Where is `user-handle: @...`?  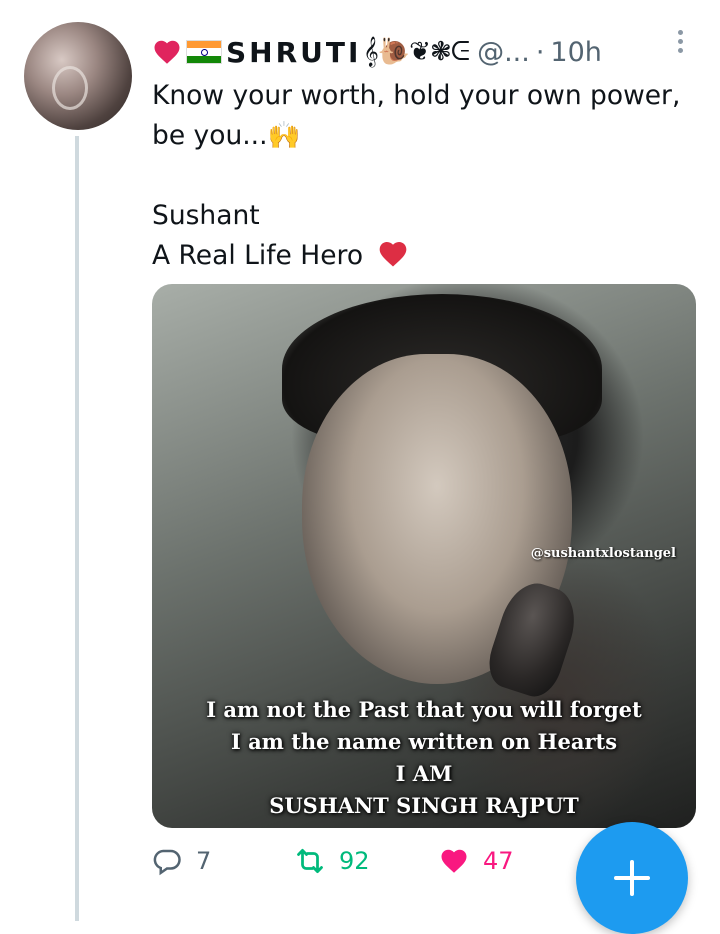
user-handle: @... is located at coordinates (503, 52).